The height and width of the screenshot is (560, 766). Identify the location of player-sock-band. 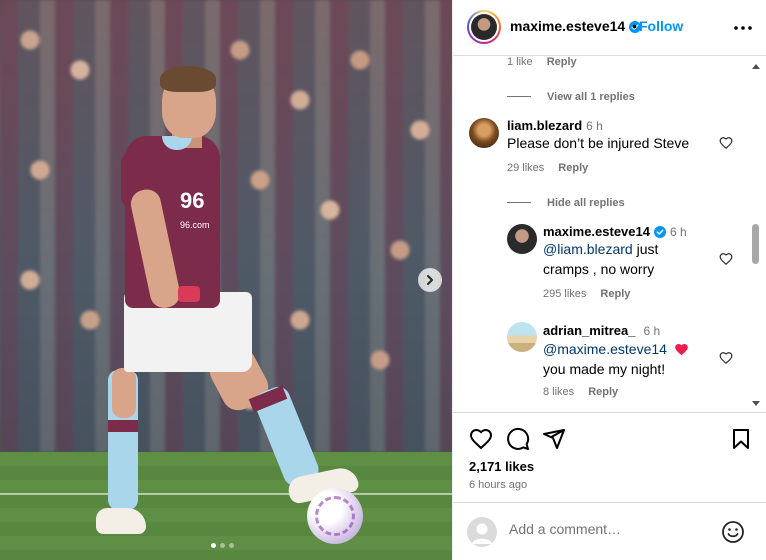
(123, 426).